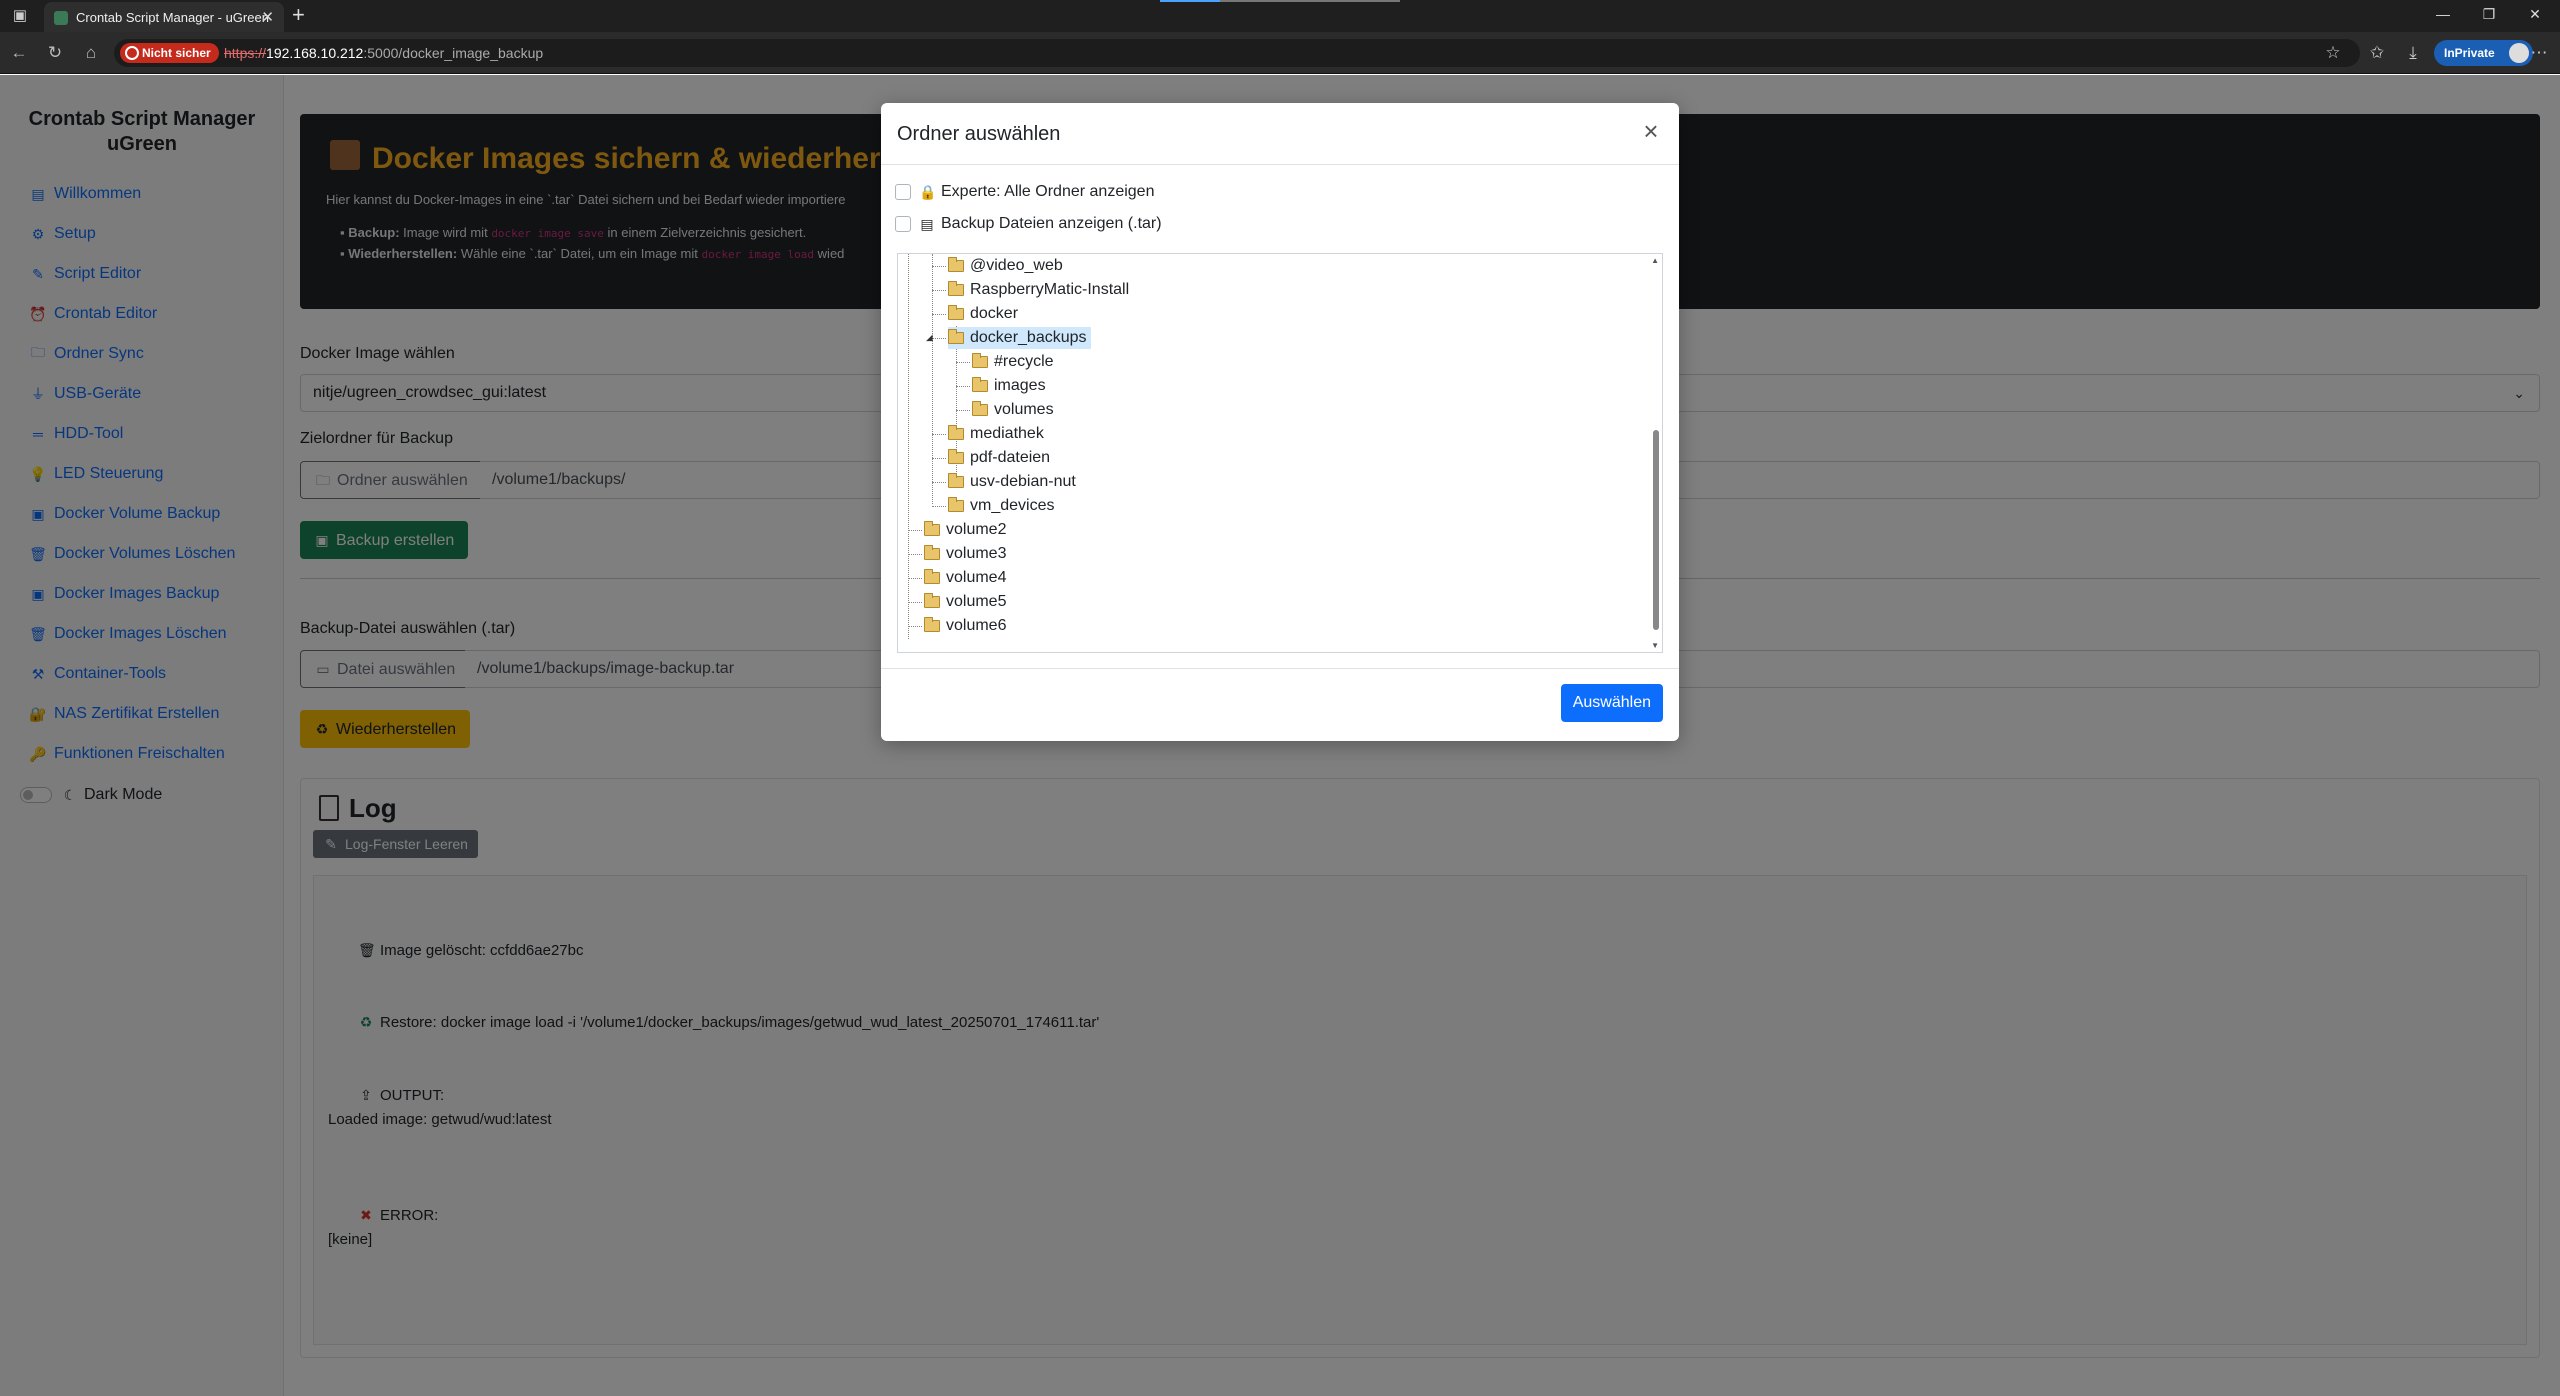 The width and height of the screenshot is (2560, 1396). Describe the element at coordinates (2333, 53) in the screenshot. I see `favorite-star-icon: ☆` at that location.